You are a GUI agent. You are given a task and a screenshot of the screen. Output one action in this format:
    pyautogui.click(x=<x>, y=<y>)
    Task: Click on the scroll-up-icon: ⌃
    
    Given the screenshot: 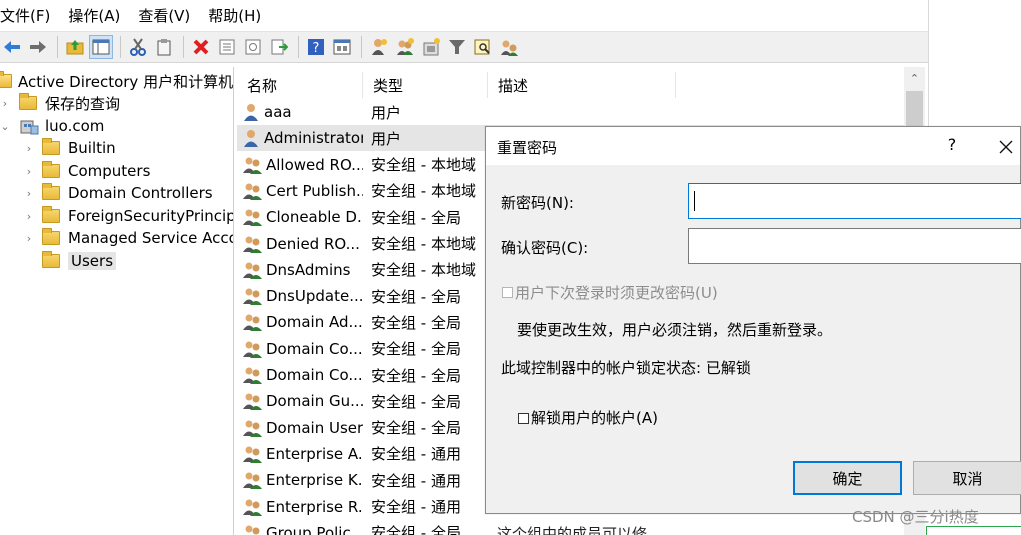 What is the action you would take?
    pyautogui.click(x=914, y=79)
    